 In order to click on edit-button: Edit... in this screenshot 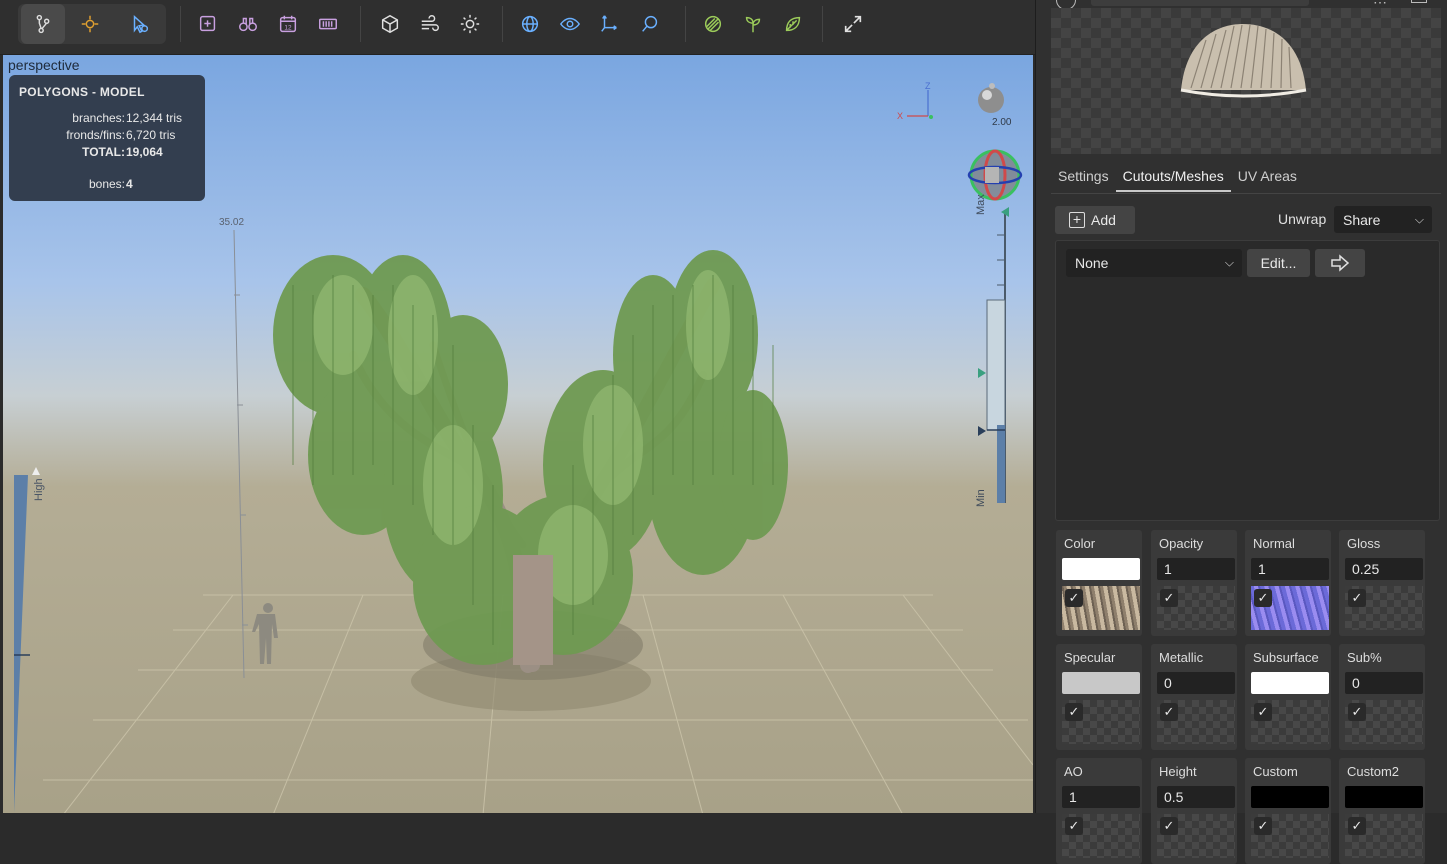, I will do `click(1278, 263)`.